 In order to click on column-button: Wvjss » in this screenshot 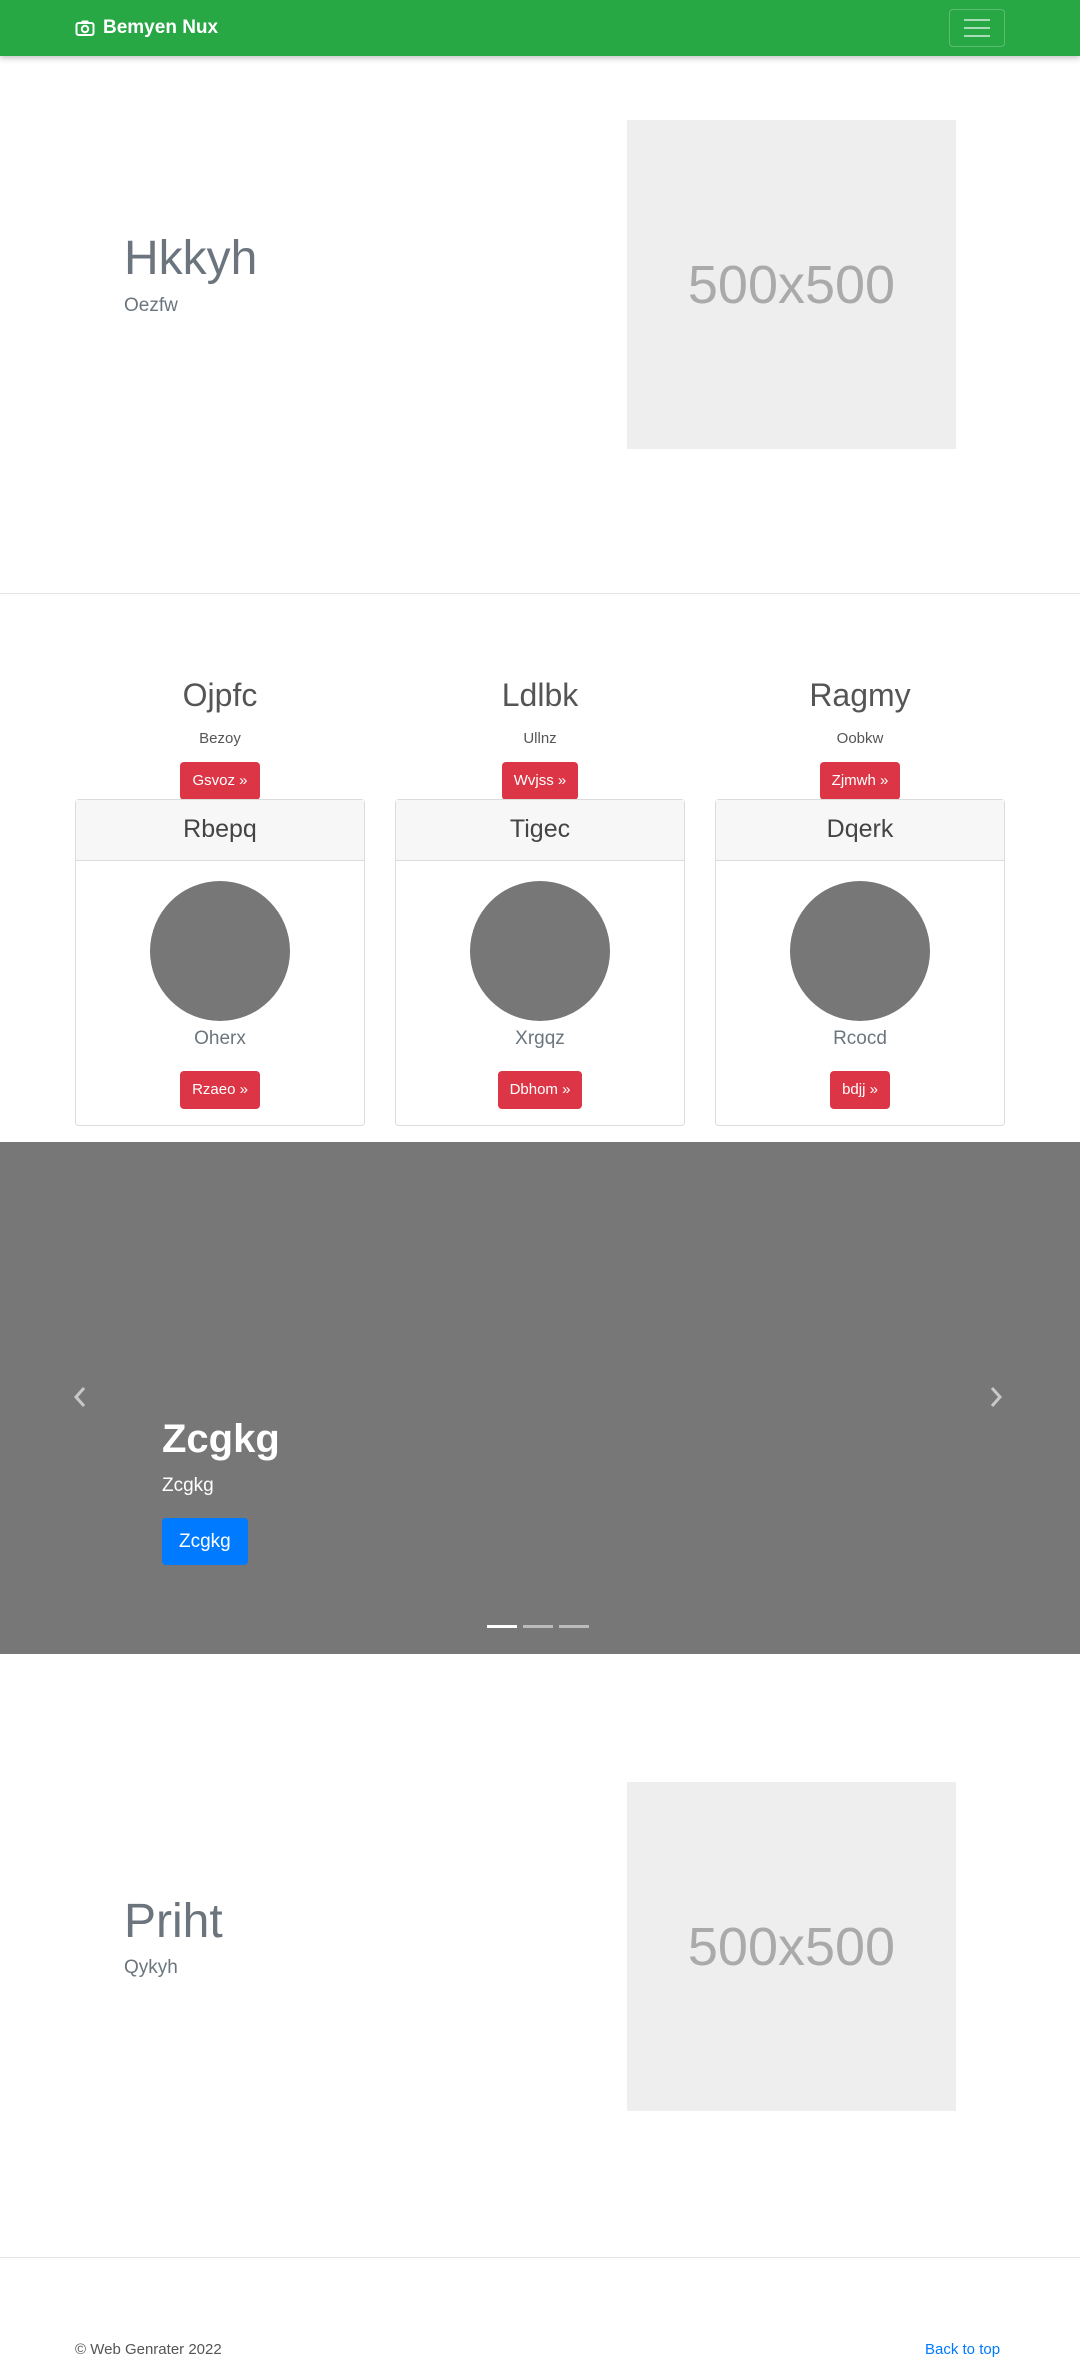, I will do `click(540, 781)`.